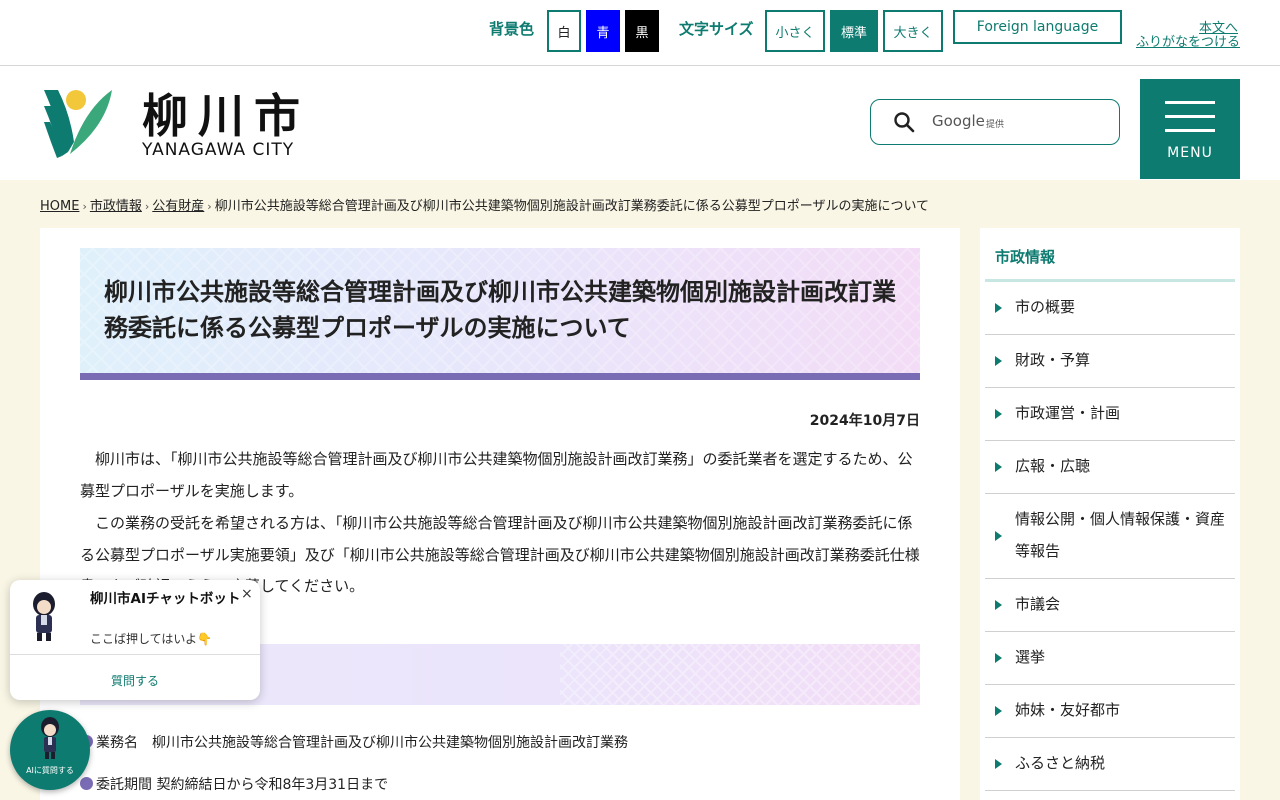 This screenshot has height=800, width=1280. Describe the element at coordinates (218, 150) in the screenshot. I see `site-name-en: YANAGAWA CITY` at that location.